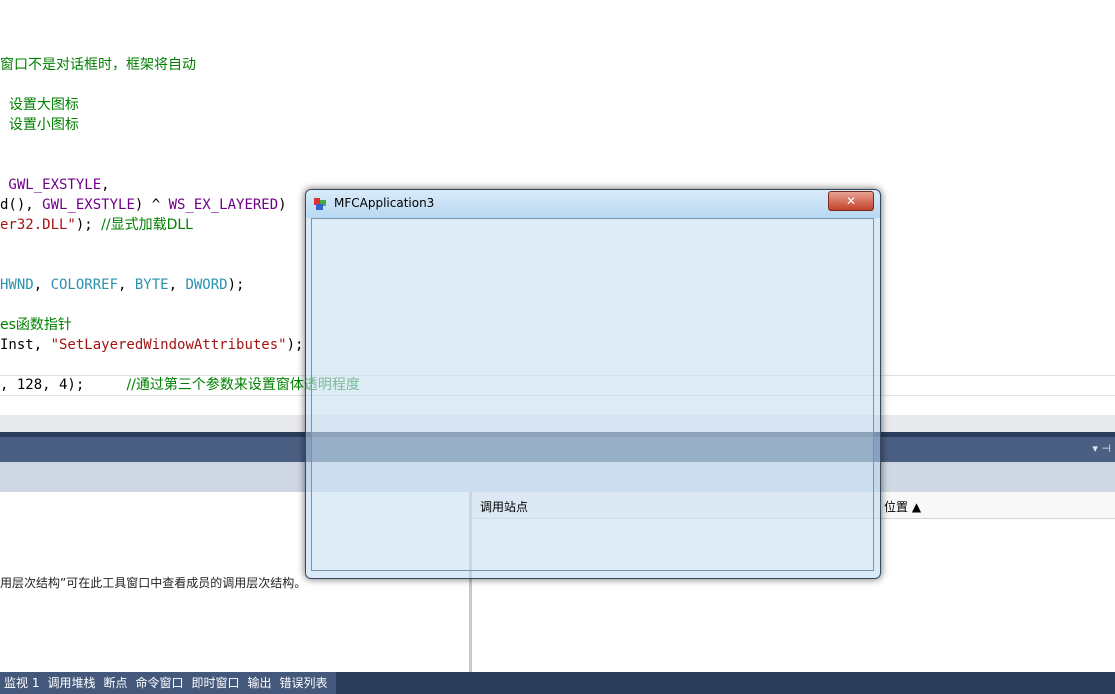  What do you see at coordinates (21, 205) in the screenshot?
I see `code-token: d(),` at bounding box center [21, 205].